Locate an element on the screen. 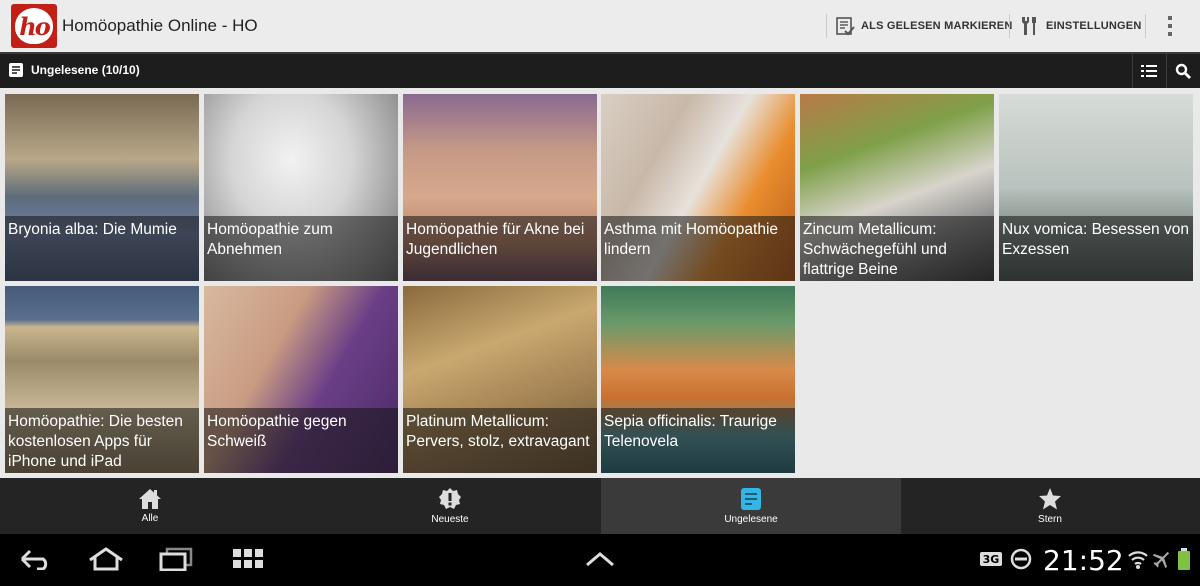  tab-alle: Alle is located at coordinates (150, 506).